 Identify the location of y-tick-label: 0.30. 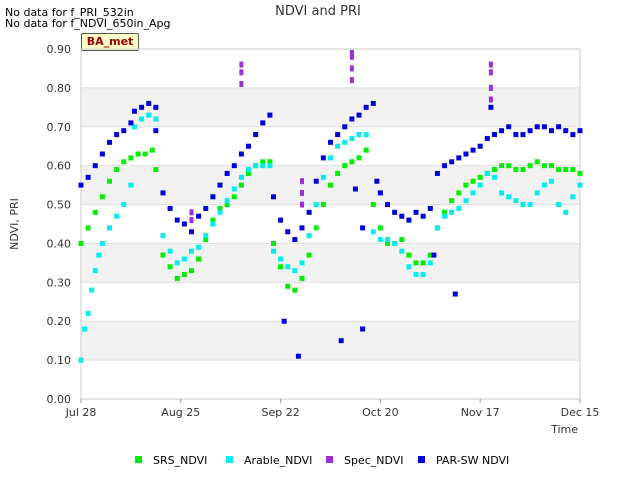
(59, 282).